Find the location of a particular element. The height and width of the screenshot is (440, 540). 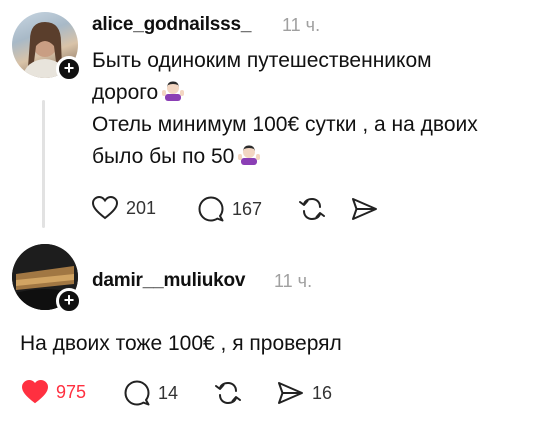

like-count: 975 is located at coordinates (71, 391).